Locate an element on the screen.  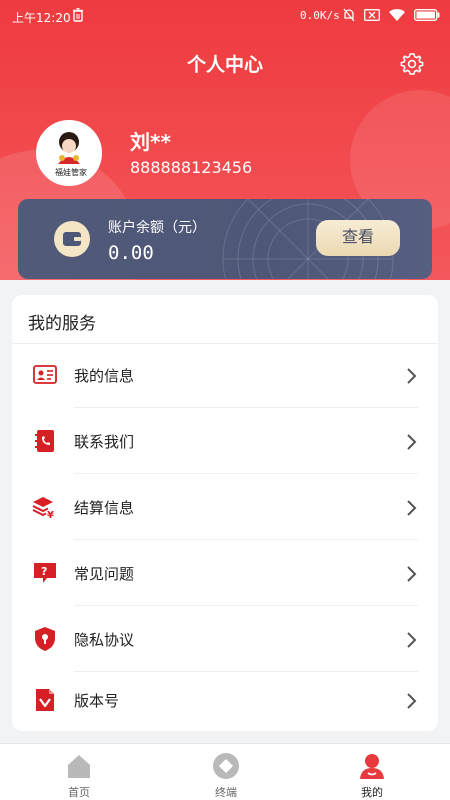
yuan-stack-icon: ¥ is located at coordinates (45, 507).